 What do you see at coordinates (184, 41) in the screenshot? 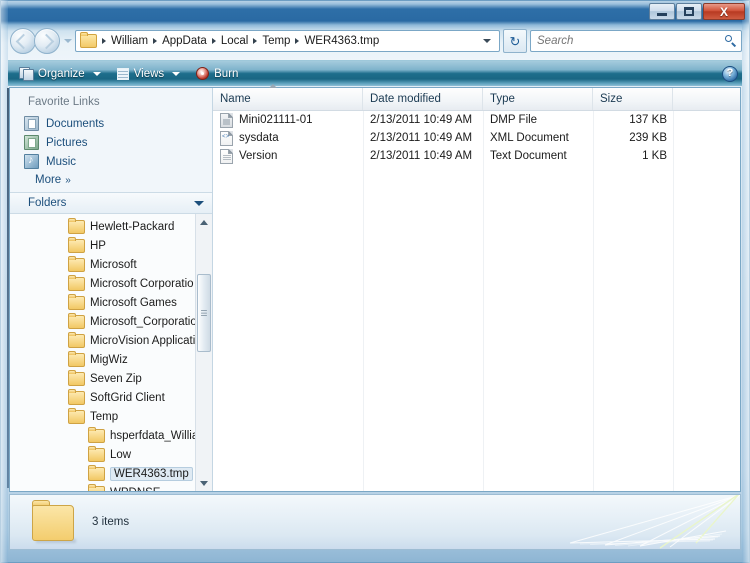
I see `breadcrumb-item-1: AppData` at bounding box center [184, 41].